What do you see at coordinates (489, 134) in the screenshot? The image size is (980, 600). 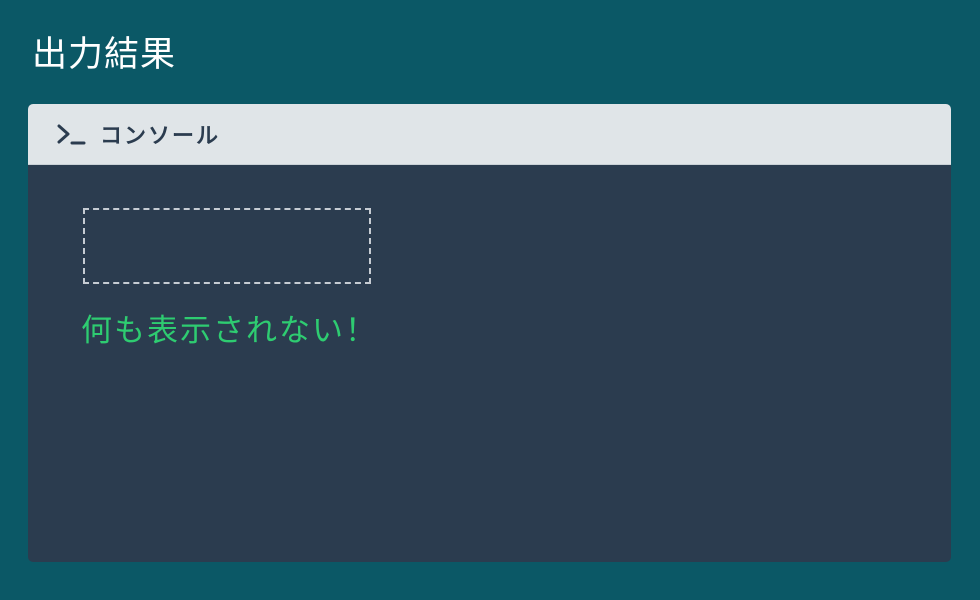 I see `console-header: コンソール` at bounding box center [489, 134].